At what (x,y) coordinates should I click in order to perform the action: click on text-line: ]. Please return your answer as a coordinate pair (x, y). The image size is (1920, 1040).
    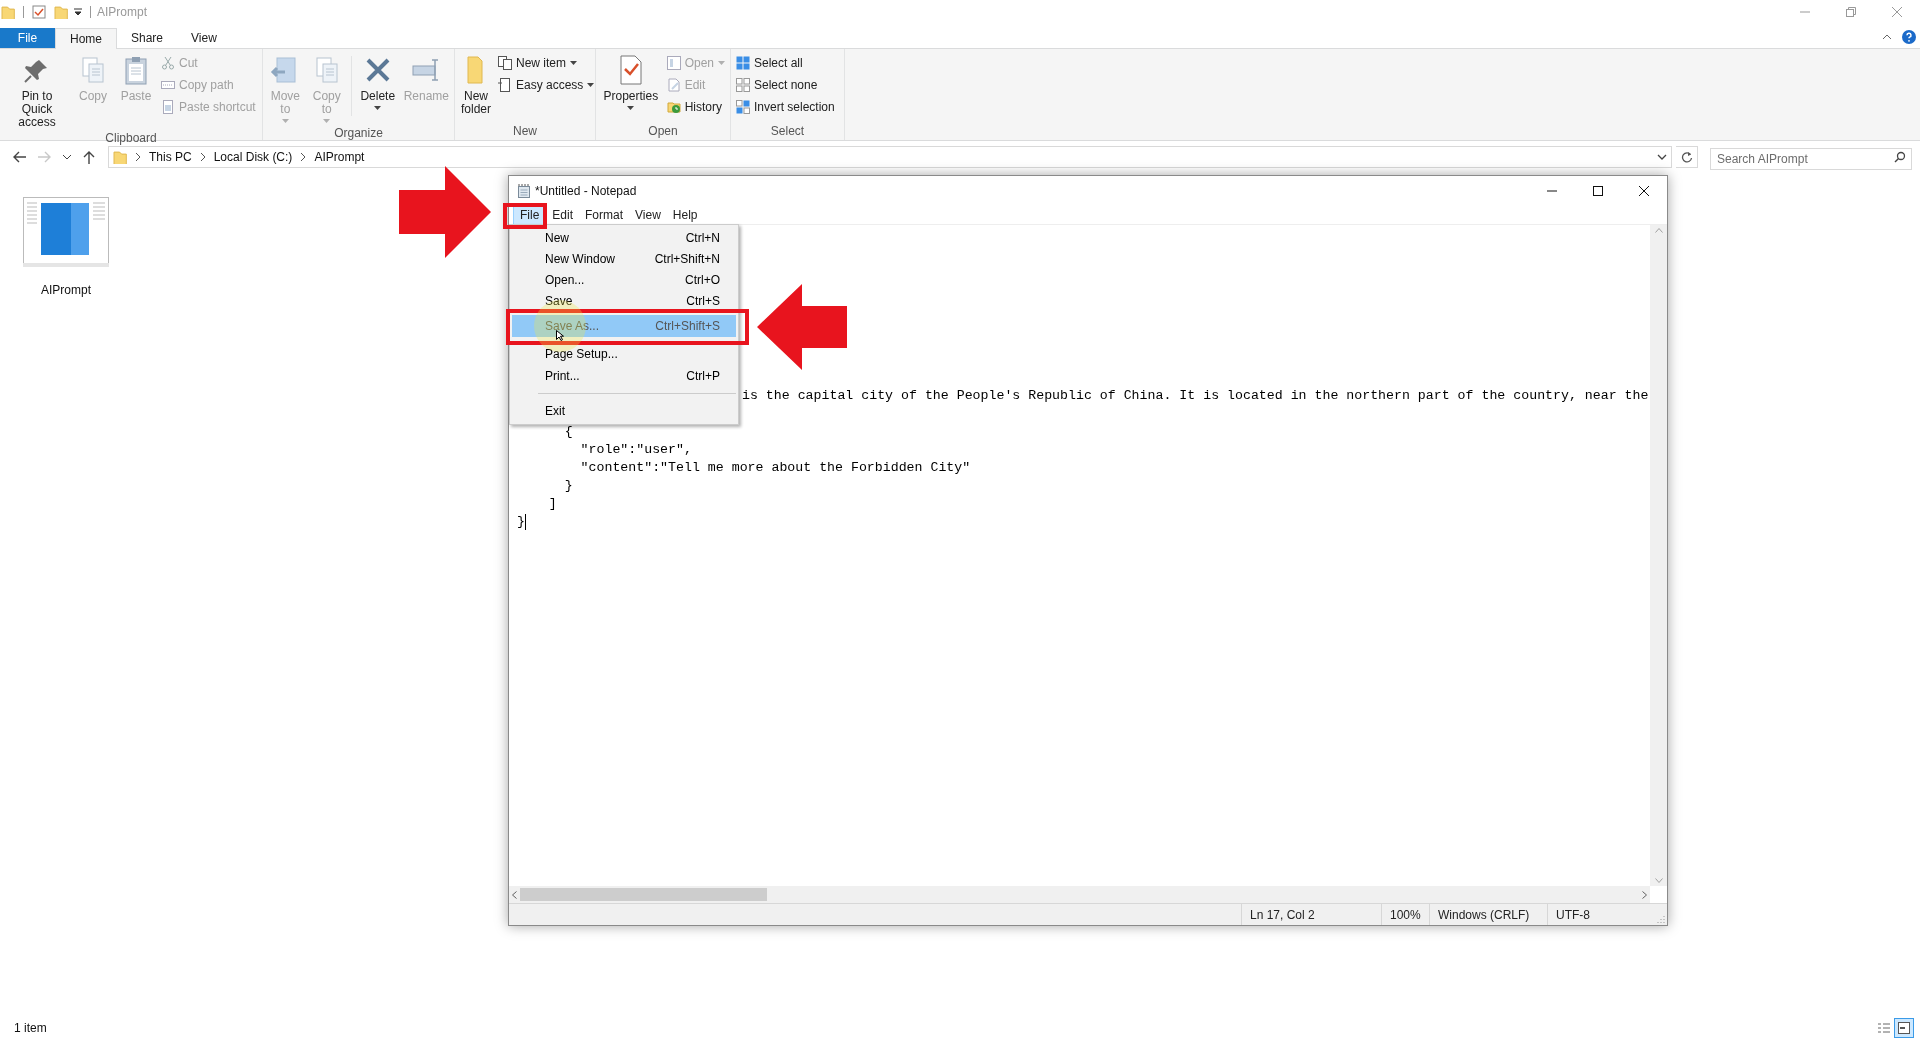
    Looking at the image, I should click on (552, 504).